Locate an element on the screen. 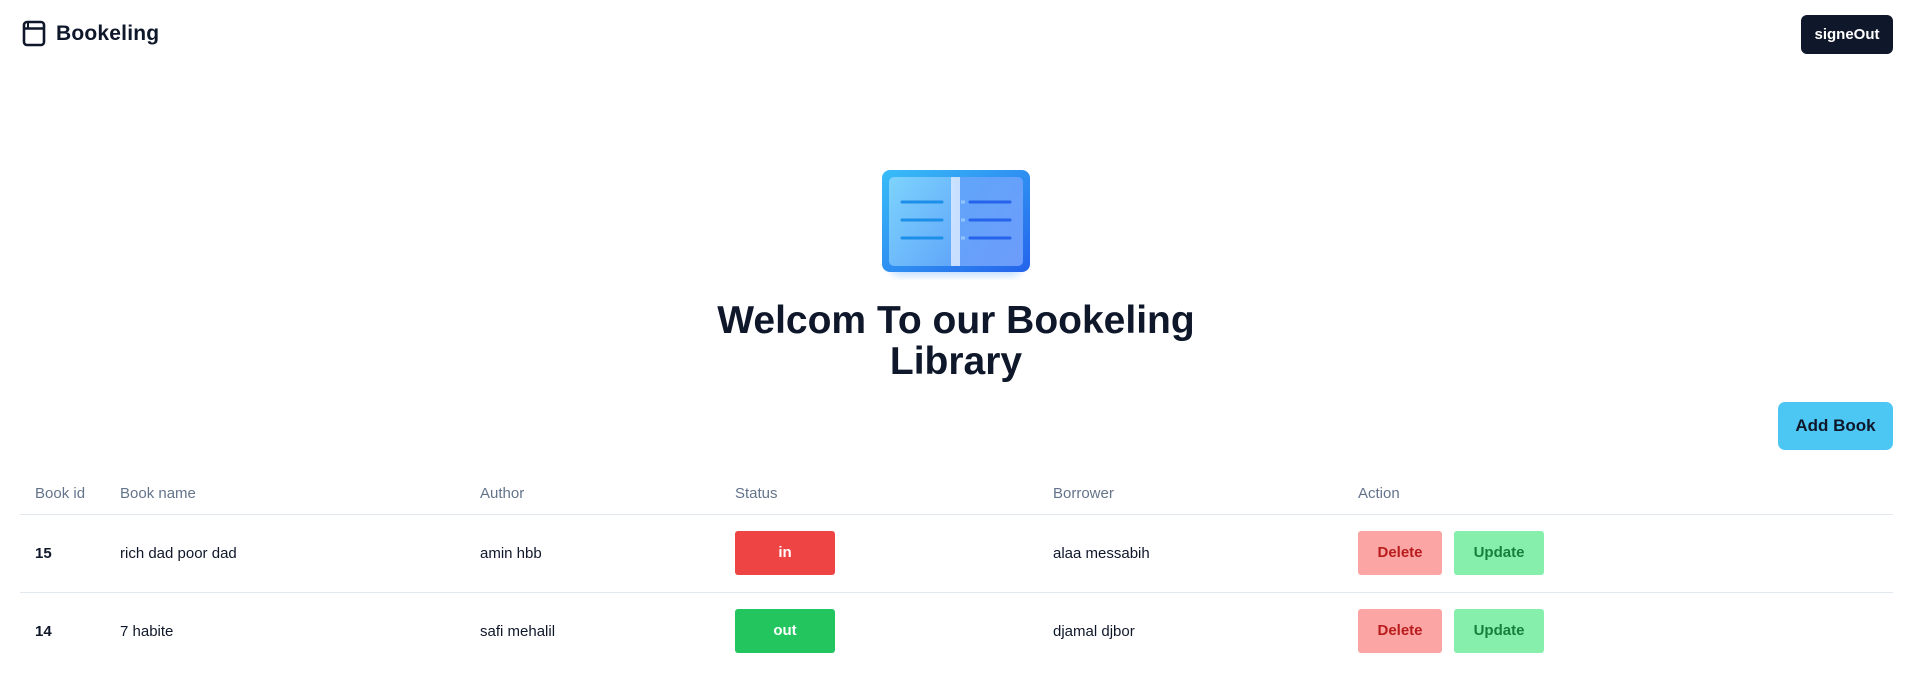 The height and width of the screenshot is (688, 1912). status-badge: in is located at coordinates (785, 553).